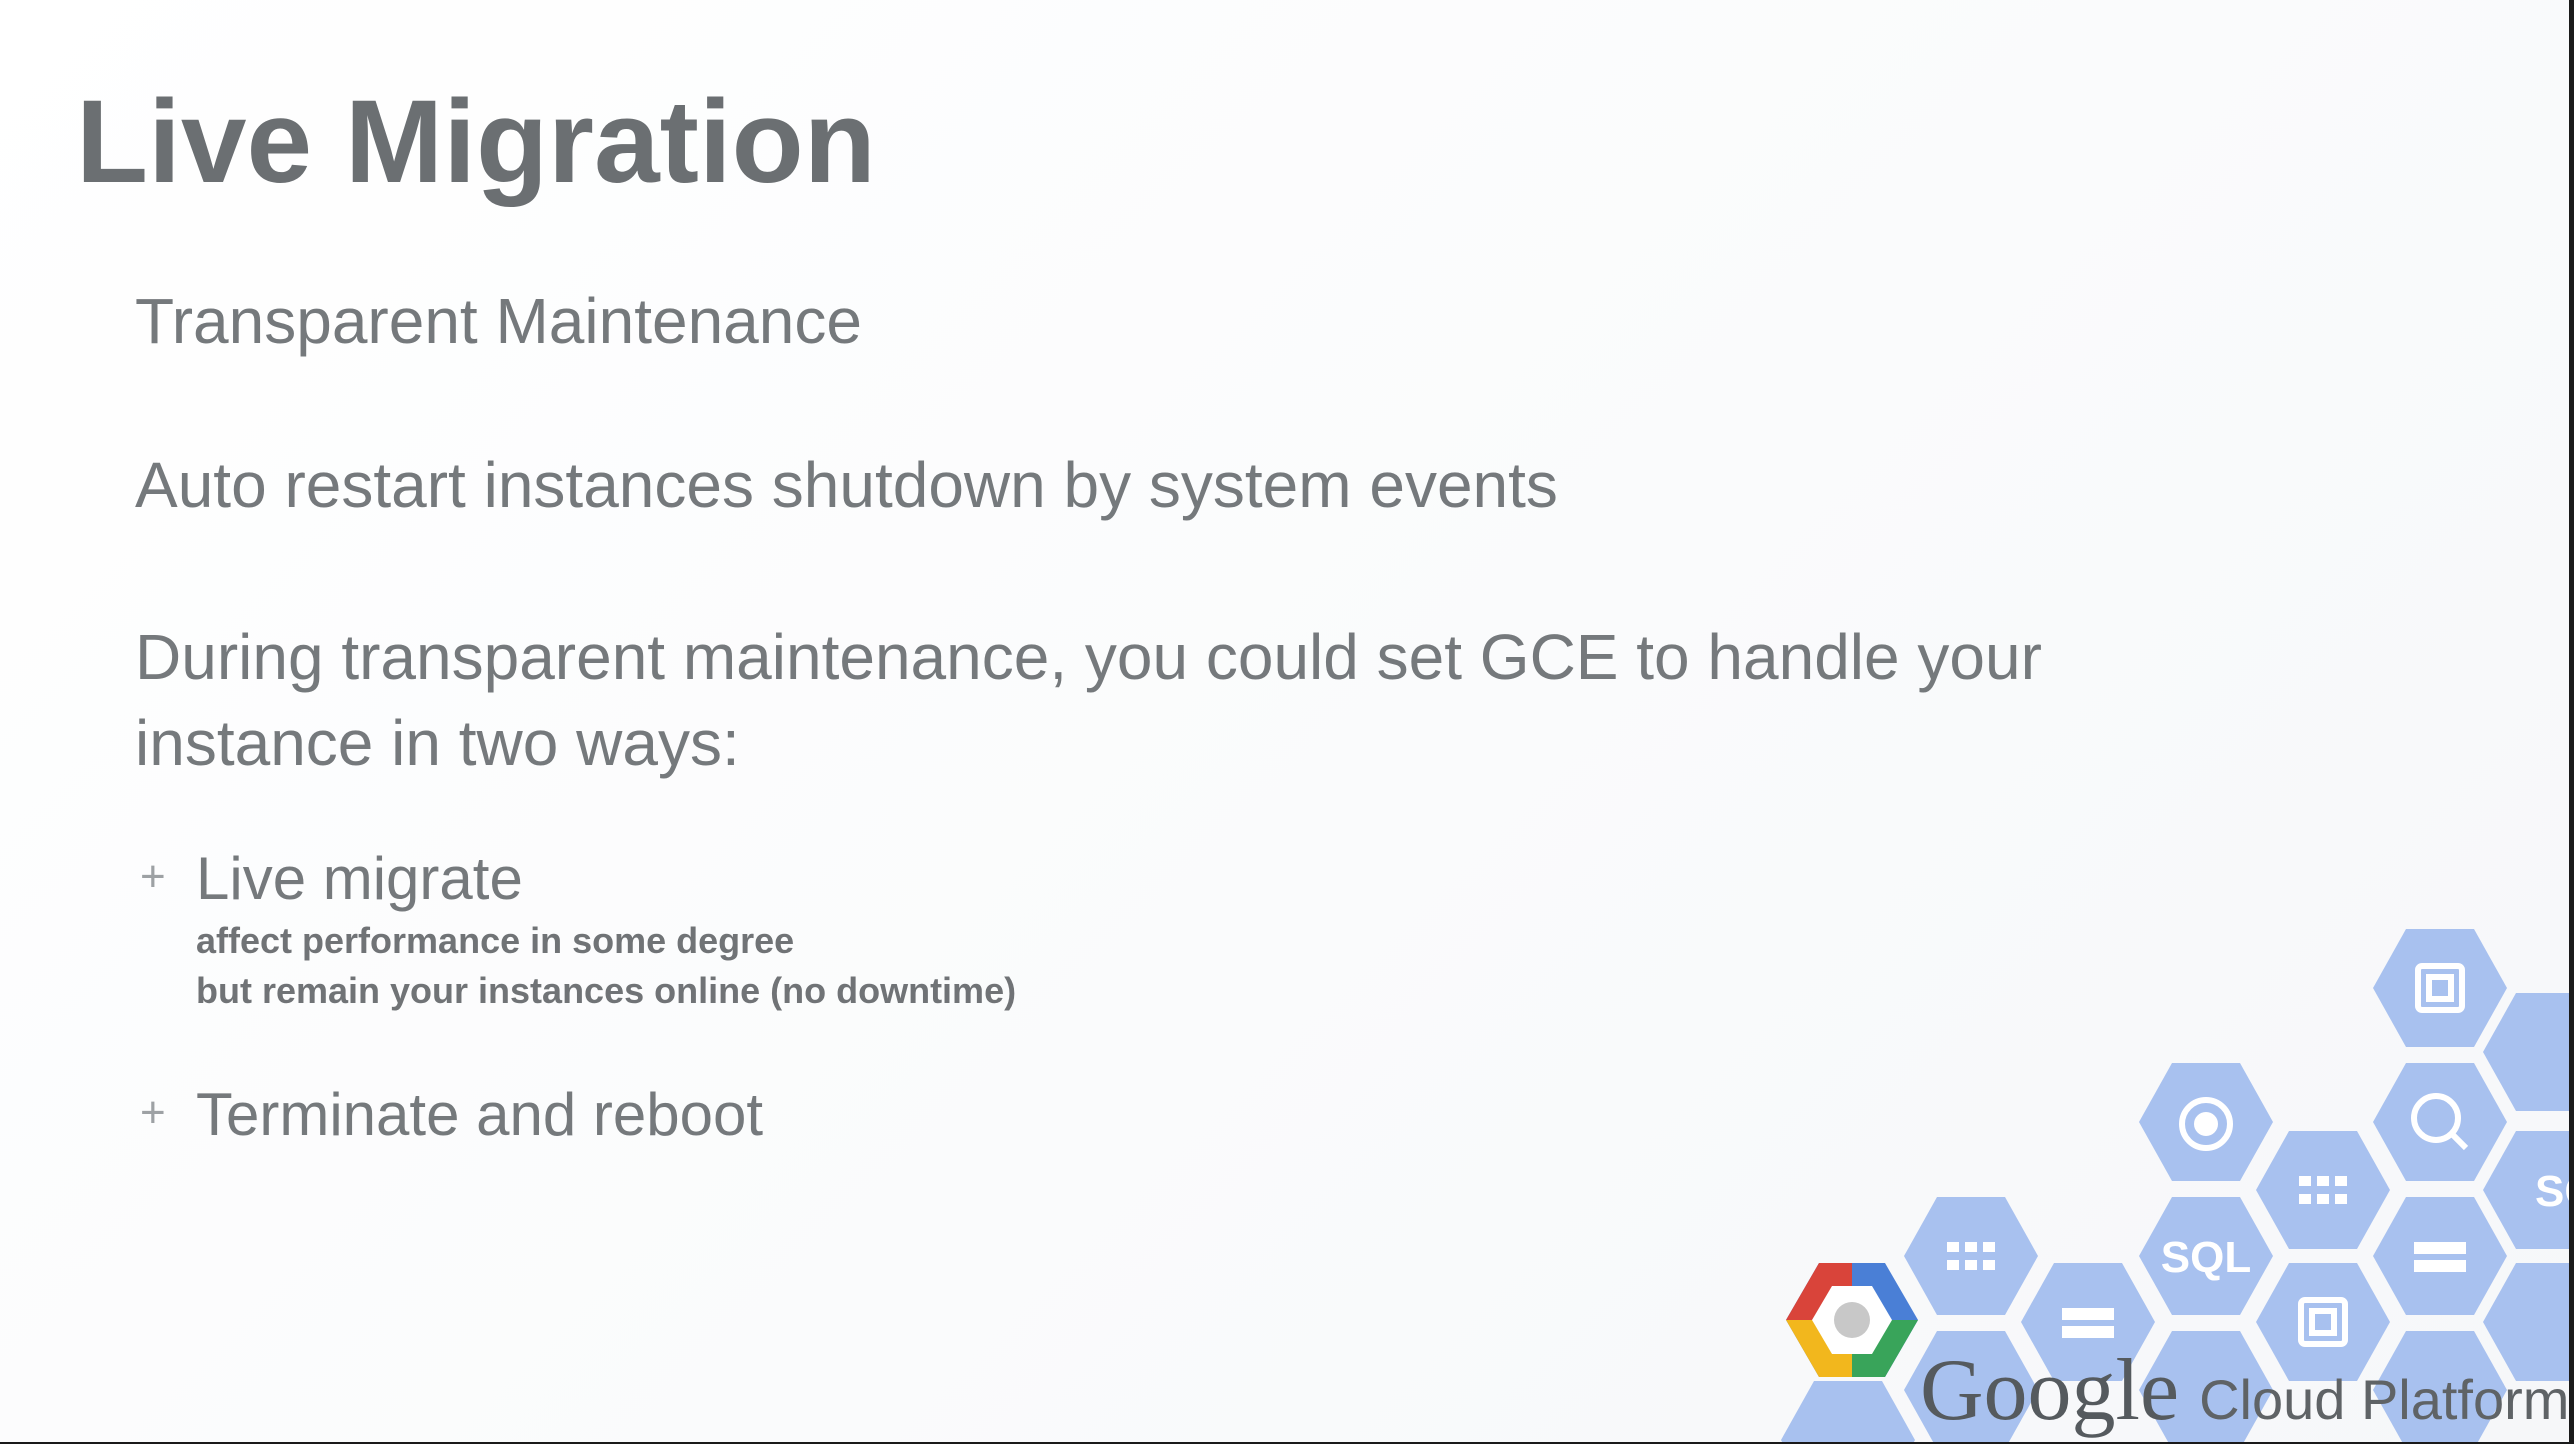 The height and width of the screenshot is (1444, 2574). What do you see at coordinates (2440, 1122) in the screenshot?
I see `hexagon-search` at bounding box center [2440, 1122].